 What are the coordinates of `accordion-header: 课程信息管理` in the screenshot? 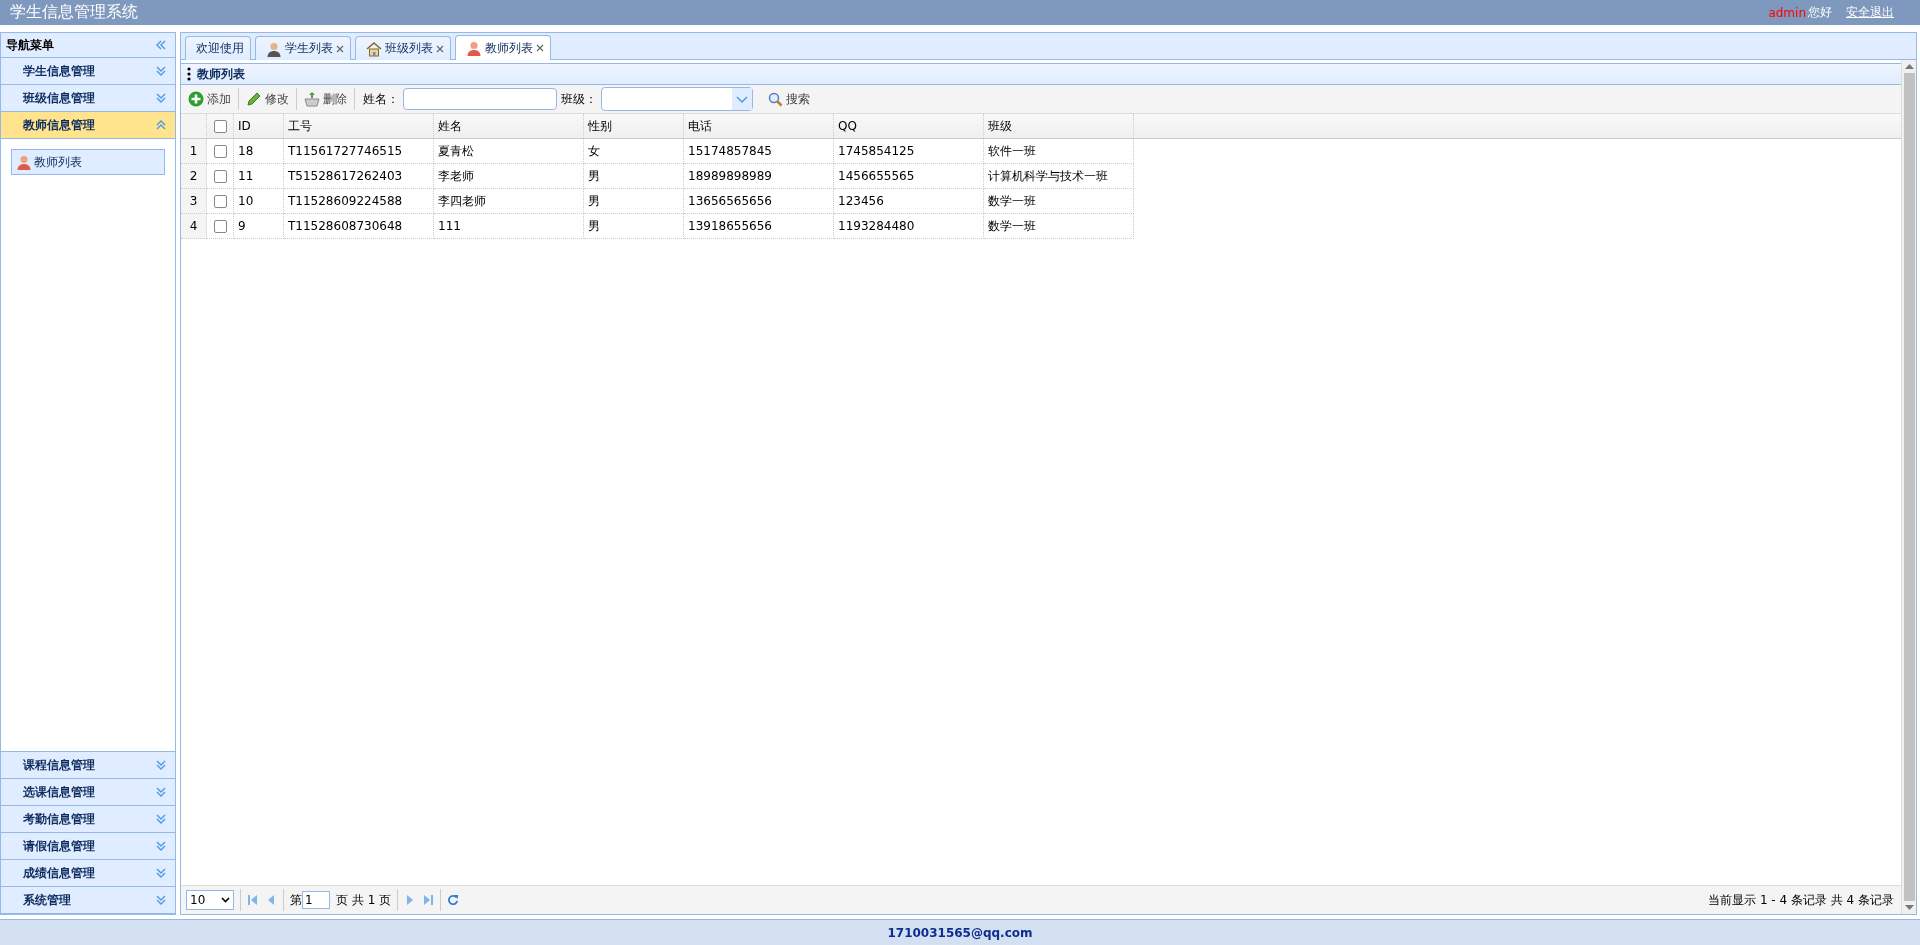 It's located at (88, 765).